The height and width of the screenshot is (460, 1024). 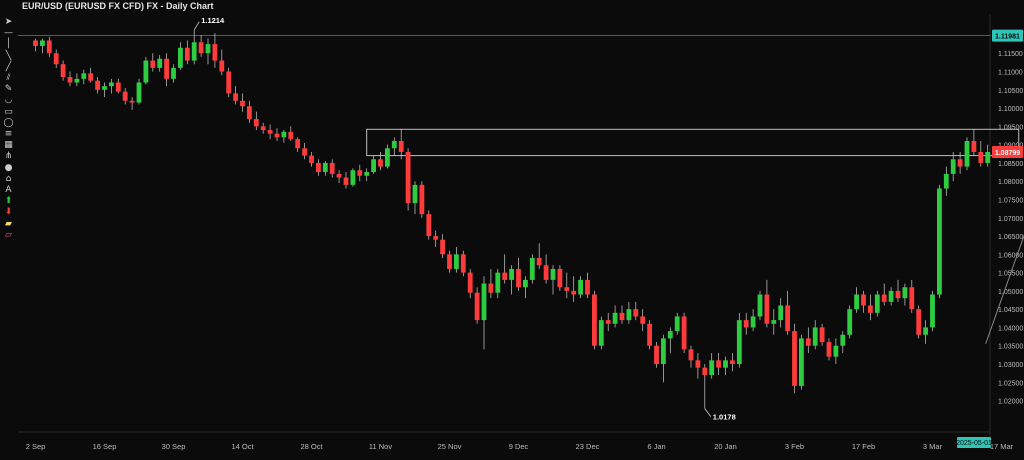 What do you see at coordinates (1010, 200) in the screenshot?
I see `y-tick-label: 1.07500` at bounding box center [1010, 200].